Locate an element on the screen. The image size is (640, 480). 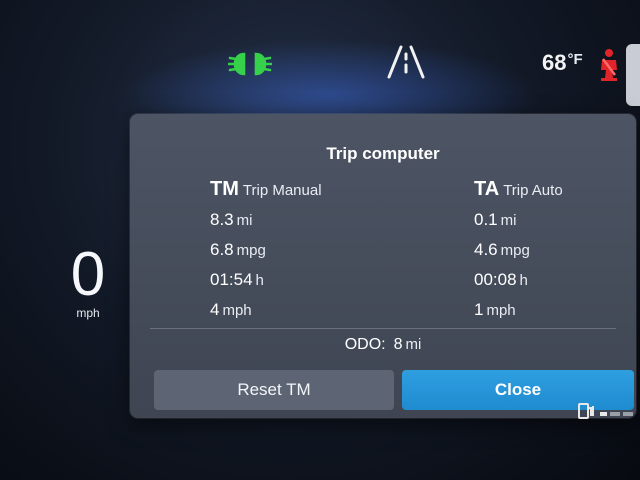
tm-economy-value: 6.8 is located at coordinates (222, 249).